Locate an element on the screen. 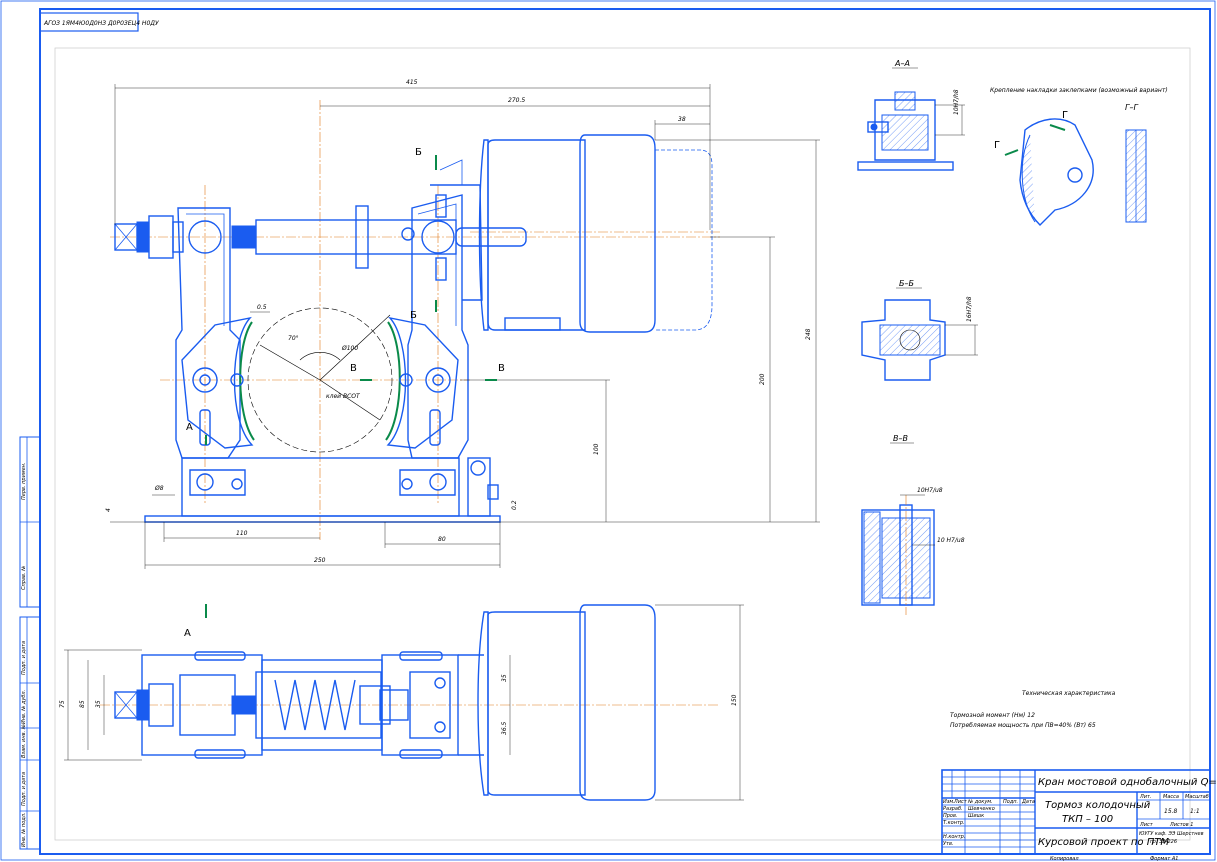 This screenshot has width=1217, height=862. tb-row-dev: Разраб. is located at coordinates (953, 809).